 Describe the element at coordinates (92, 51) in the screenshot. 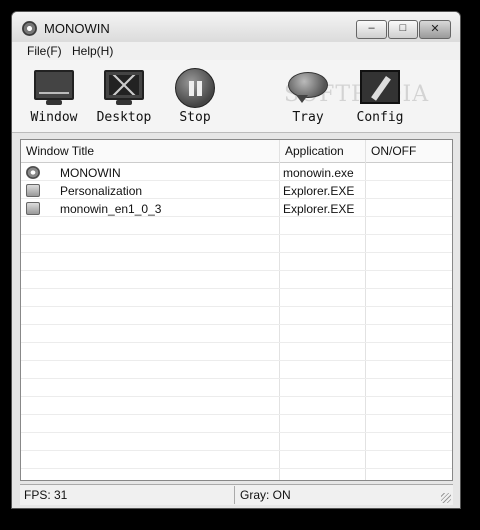

I see `menu-help: Help(H)` at that location.